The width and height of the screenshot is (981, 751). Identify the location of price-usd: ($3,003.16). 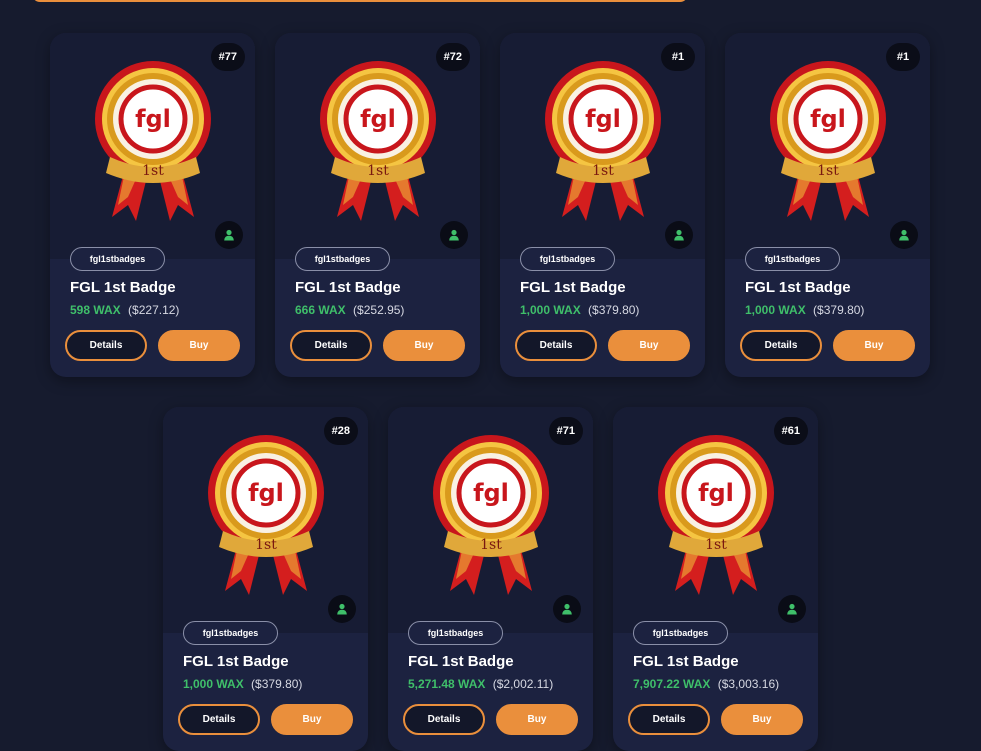
(748, 684).